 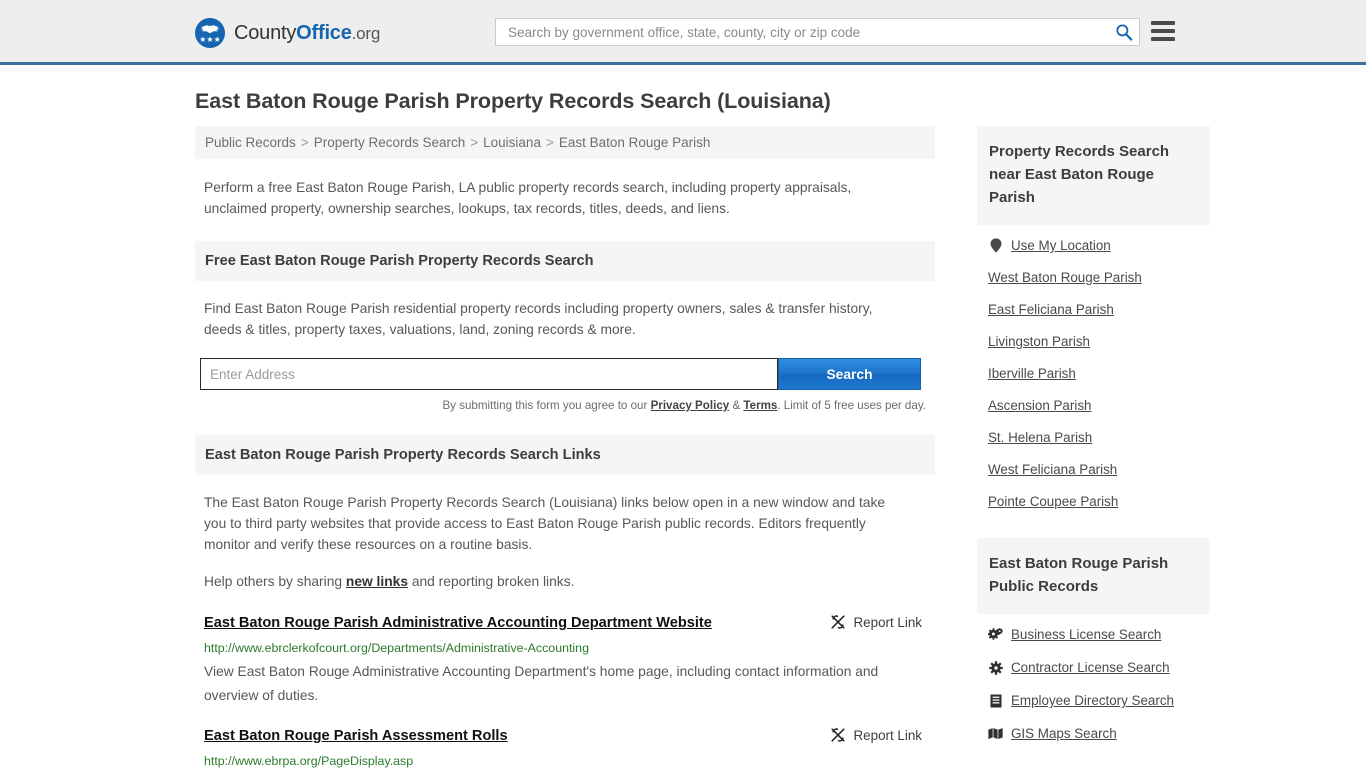 I want to click on sidebar-item-west-baton-rouge-parish: West Baton Rouge Parish, so click(x=1099, y=277).